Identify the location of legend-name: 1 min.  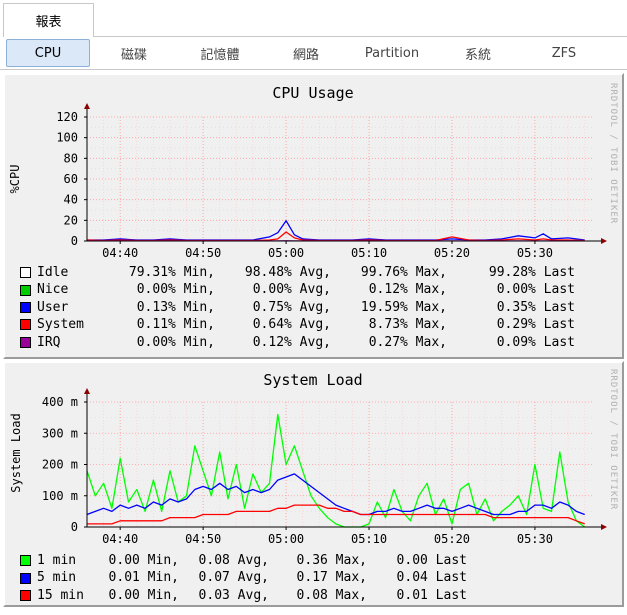
(57, 560).